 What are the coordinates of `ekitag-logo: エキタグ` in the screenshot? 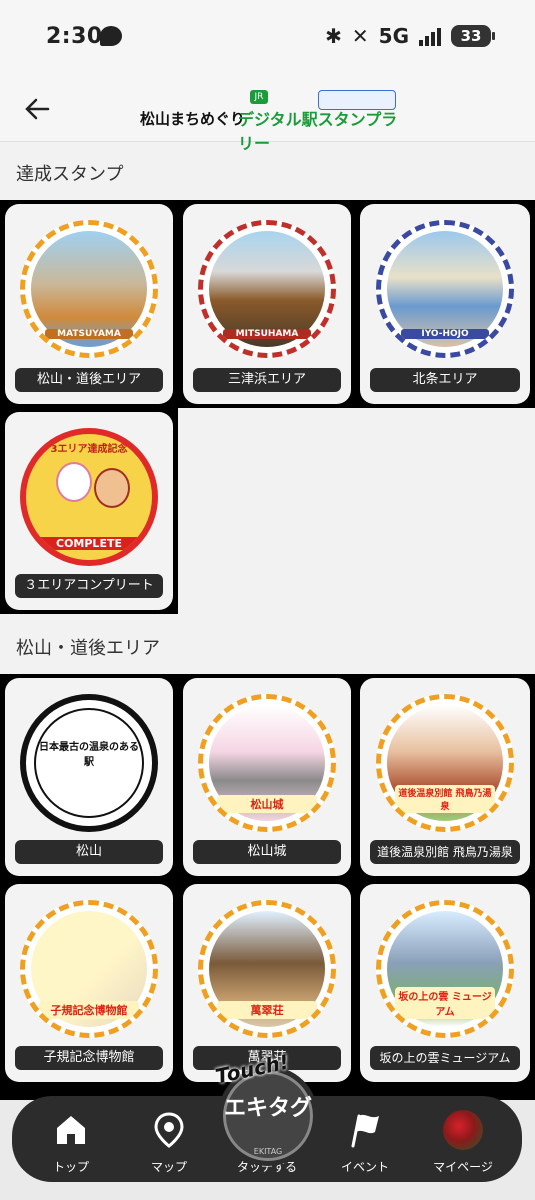 It's located at (267, 1108).